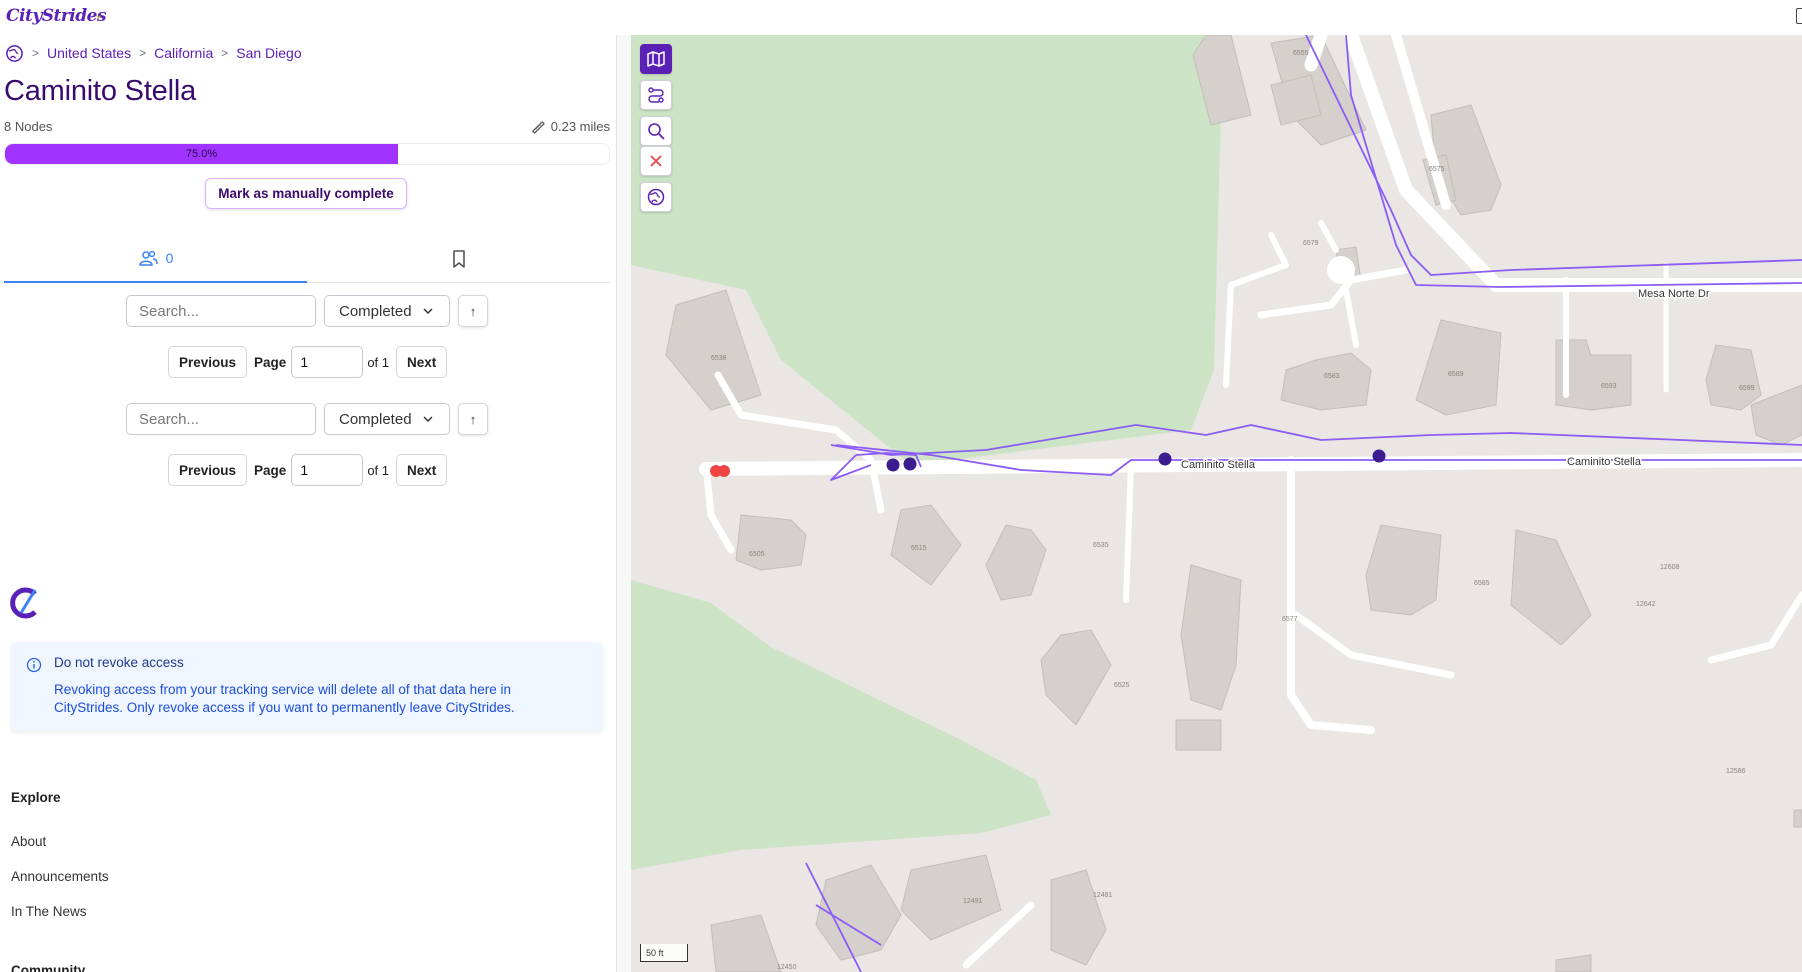 This screenshot has width=1802, height=972. What do you see at coordinates (1290, 619) in the screenshot?
I see `house-number: 6577` at bounding box center [1290, 619].